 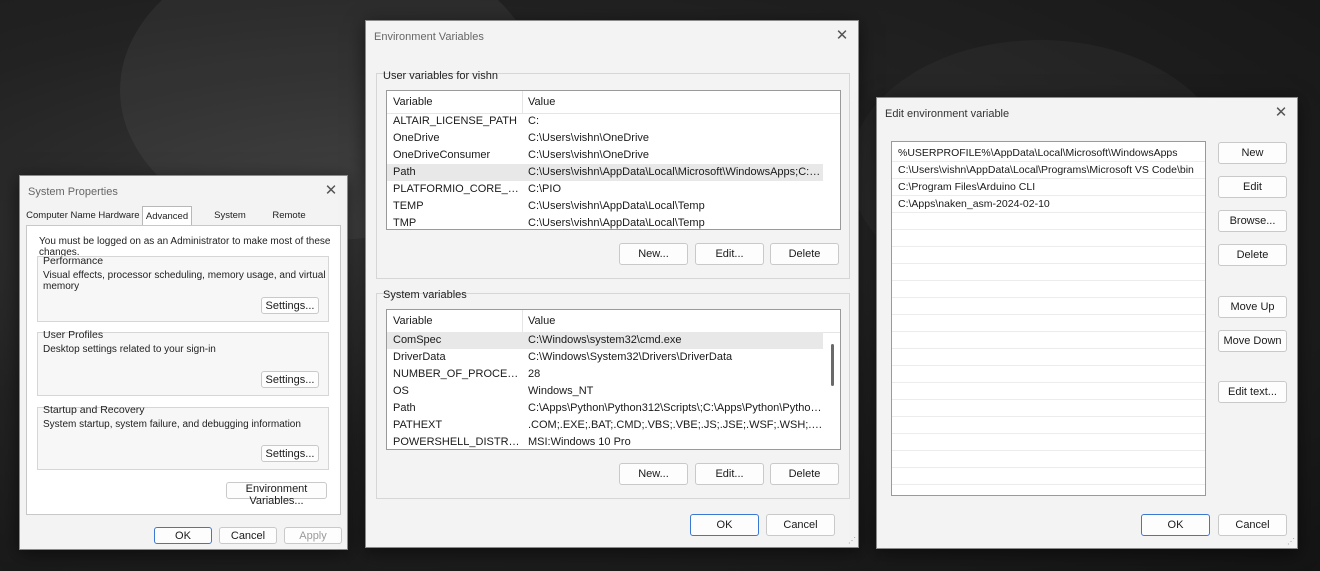 I want to click on value-cell: C:\Users\vishn\AppData\Local\Temp, so click(x=616, y=223).